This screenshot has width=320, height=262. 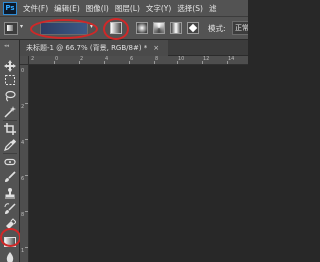 What do you see at coordinates (217, 28) in the screenshot?
I see `mode-label: 模式:` at bounding box center [217, 28].